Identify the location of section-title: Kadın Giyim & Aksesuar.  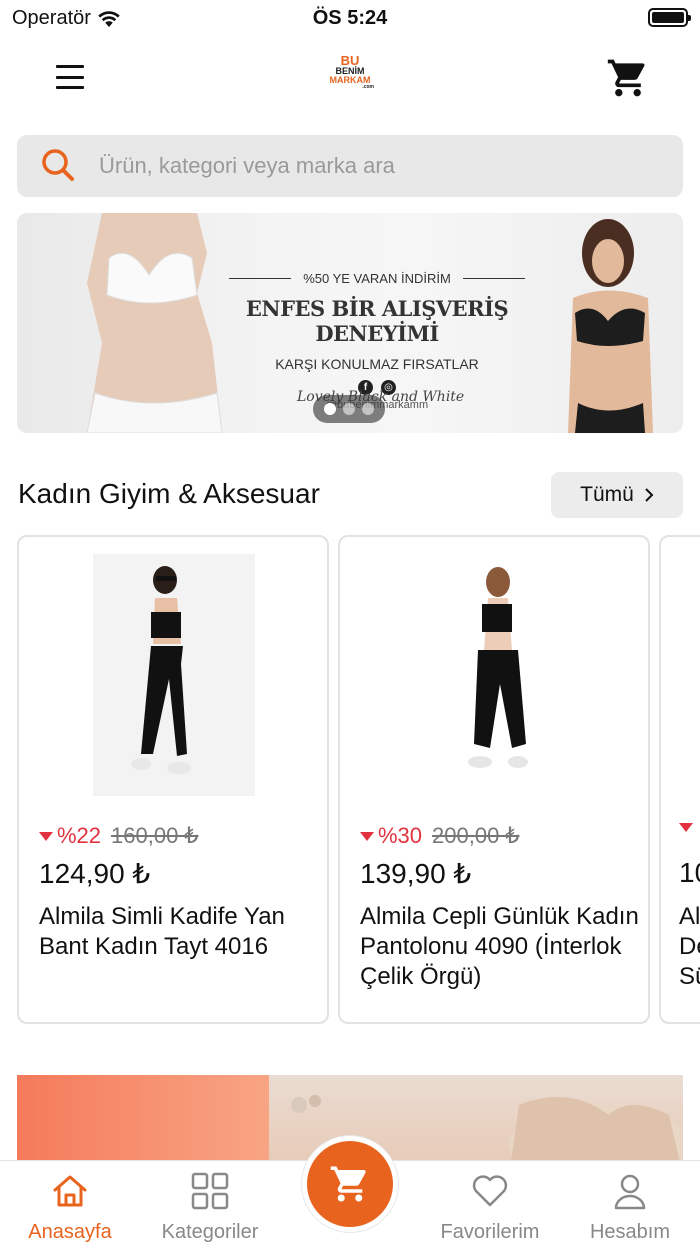
(169, 493).